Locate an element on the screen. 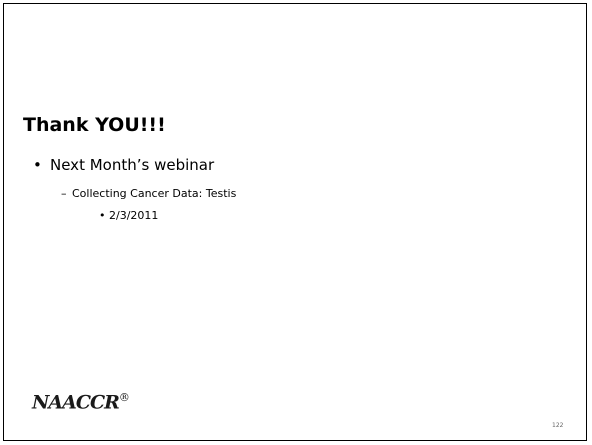  slide-title: Thank YOU!!! is located at coordinates (94, 125).